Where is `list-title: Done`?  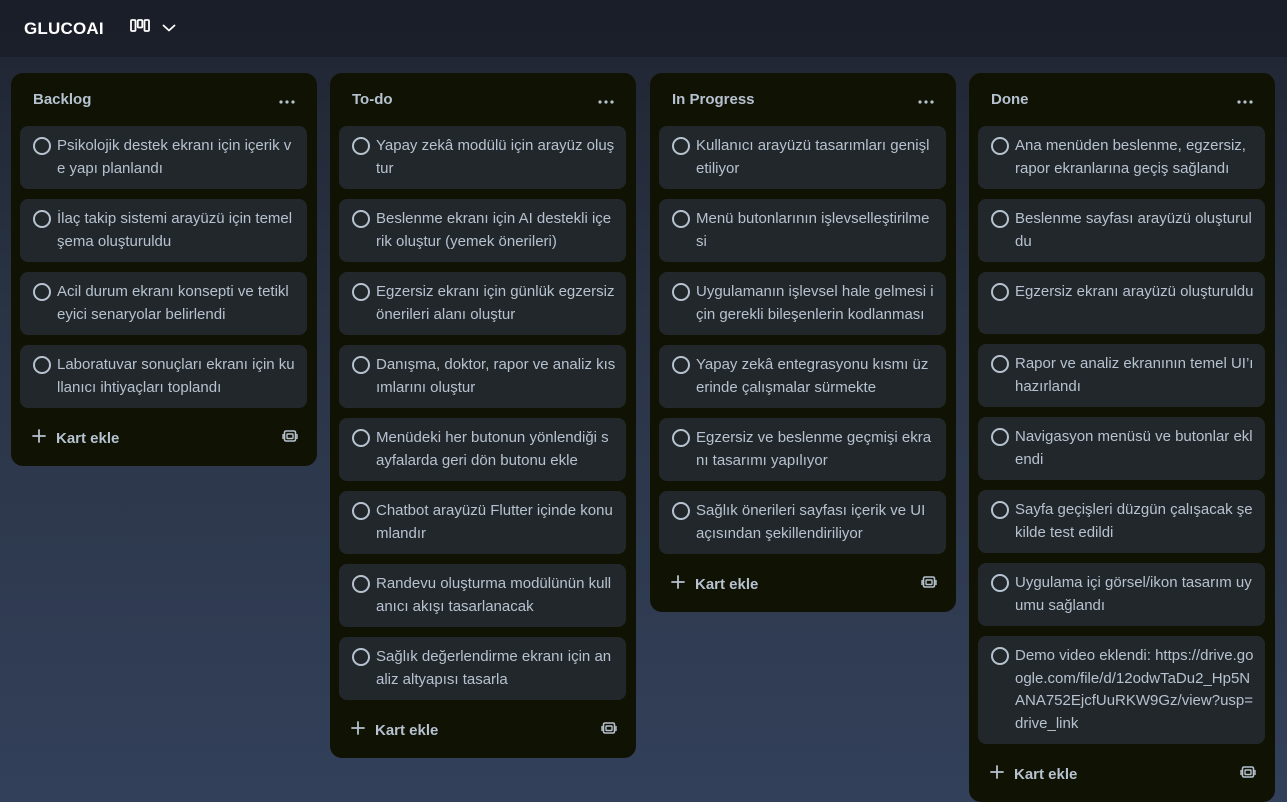
list-title: Done is located at coordinates (1010, 99).